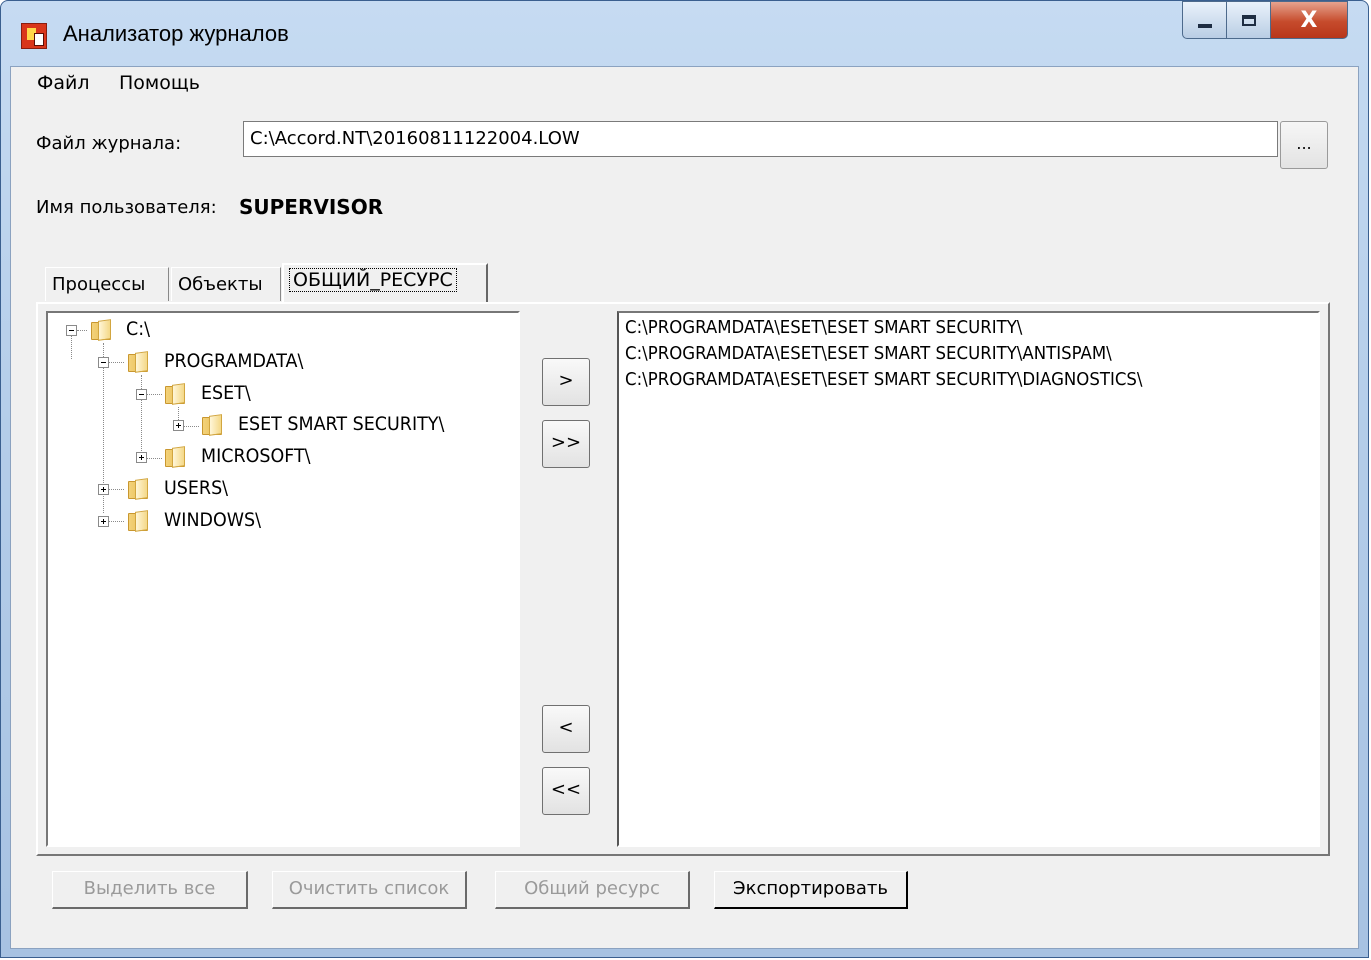  Describe the element at coordinates (256, 456) in the screenshot. I see `tree-node-microsoft: MICROSOFT\` at that location.